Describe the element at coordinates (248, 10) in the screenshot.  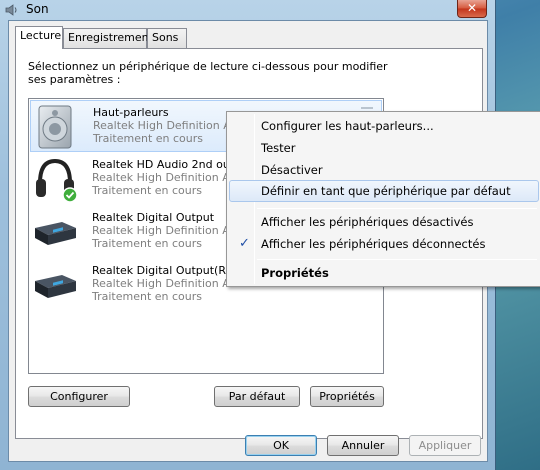
I see `title-bar: Son ✕` at that location.